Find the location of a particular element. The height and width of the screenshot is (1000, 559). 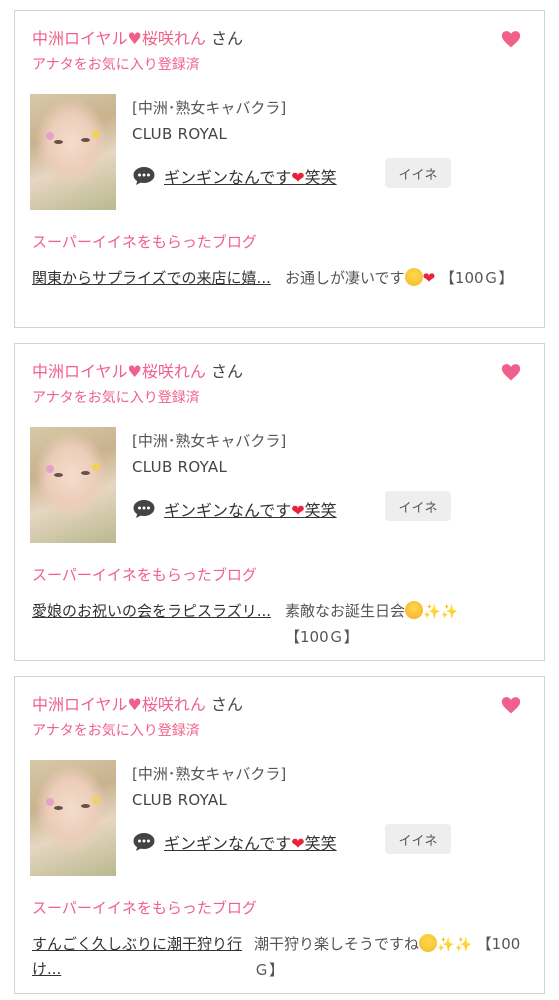

star-struck-emoji-icon is located at coordinates (413, 277).